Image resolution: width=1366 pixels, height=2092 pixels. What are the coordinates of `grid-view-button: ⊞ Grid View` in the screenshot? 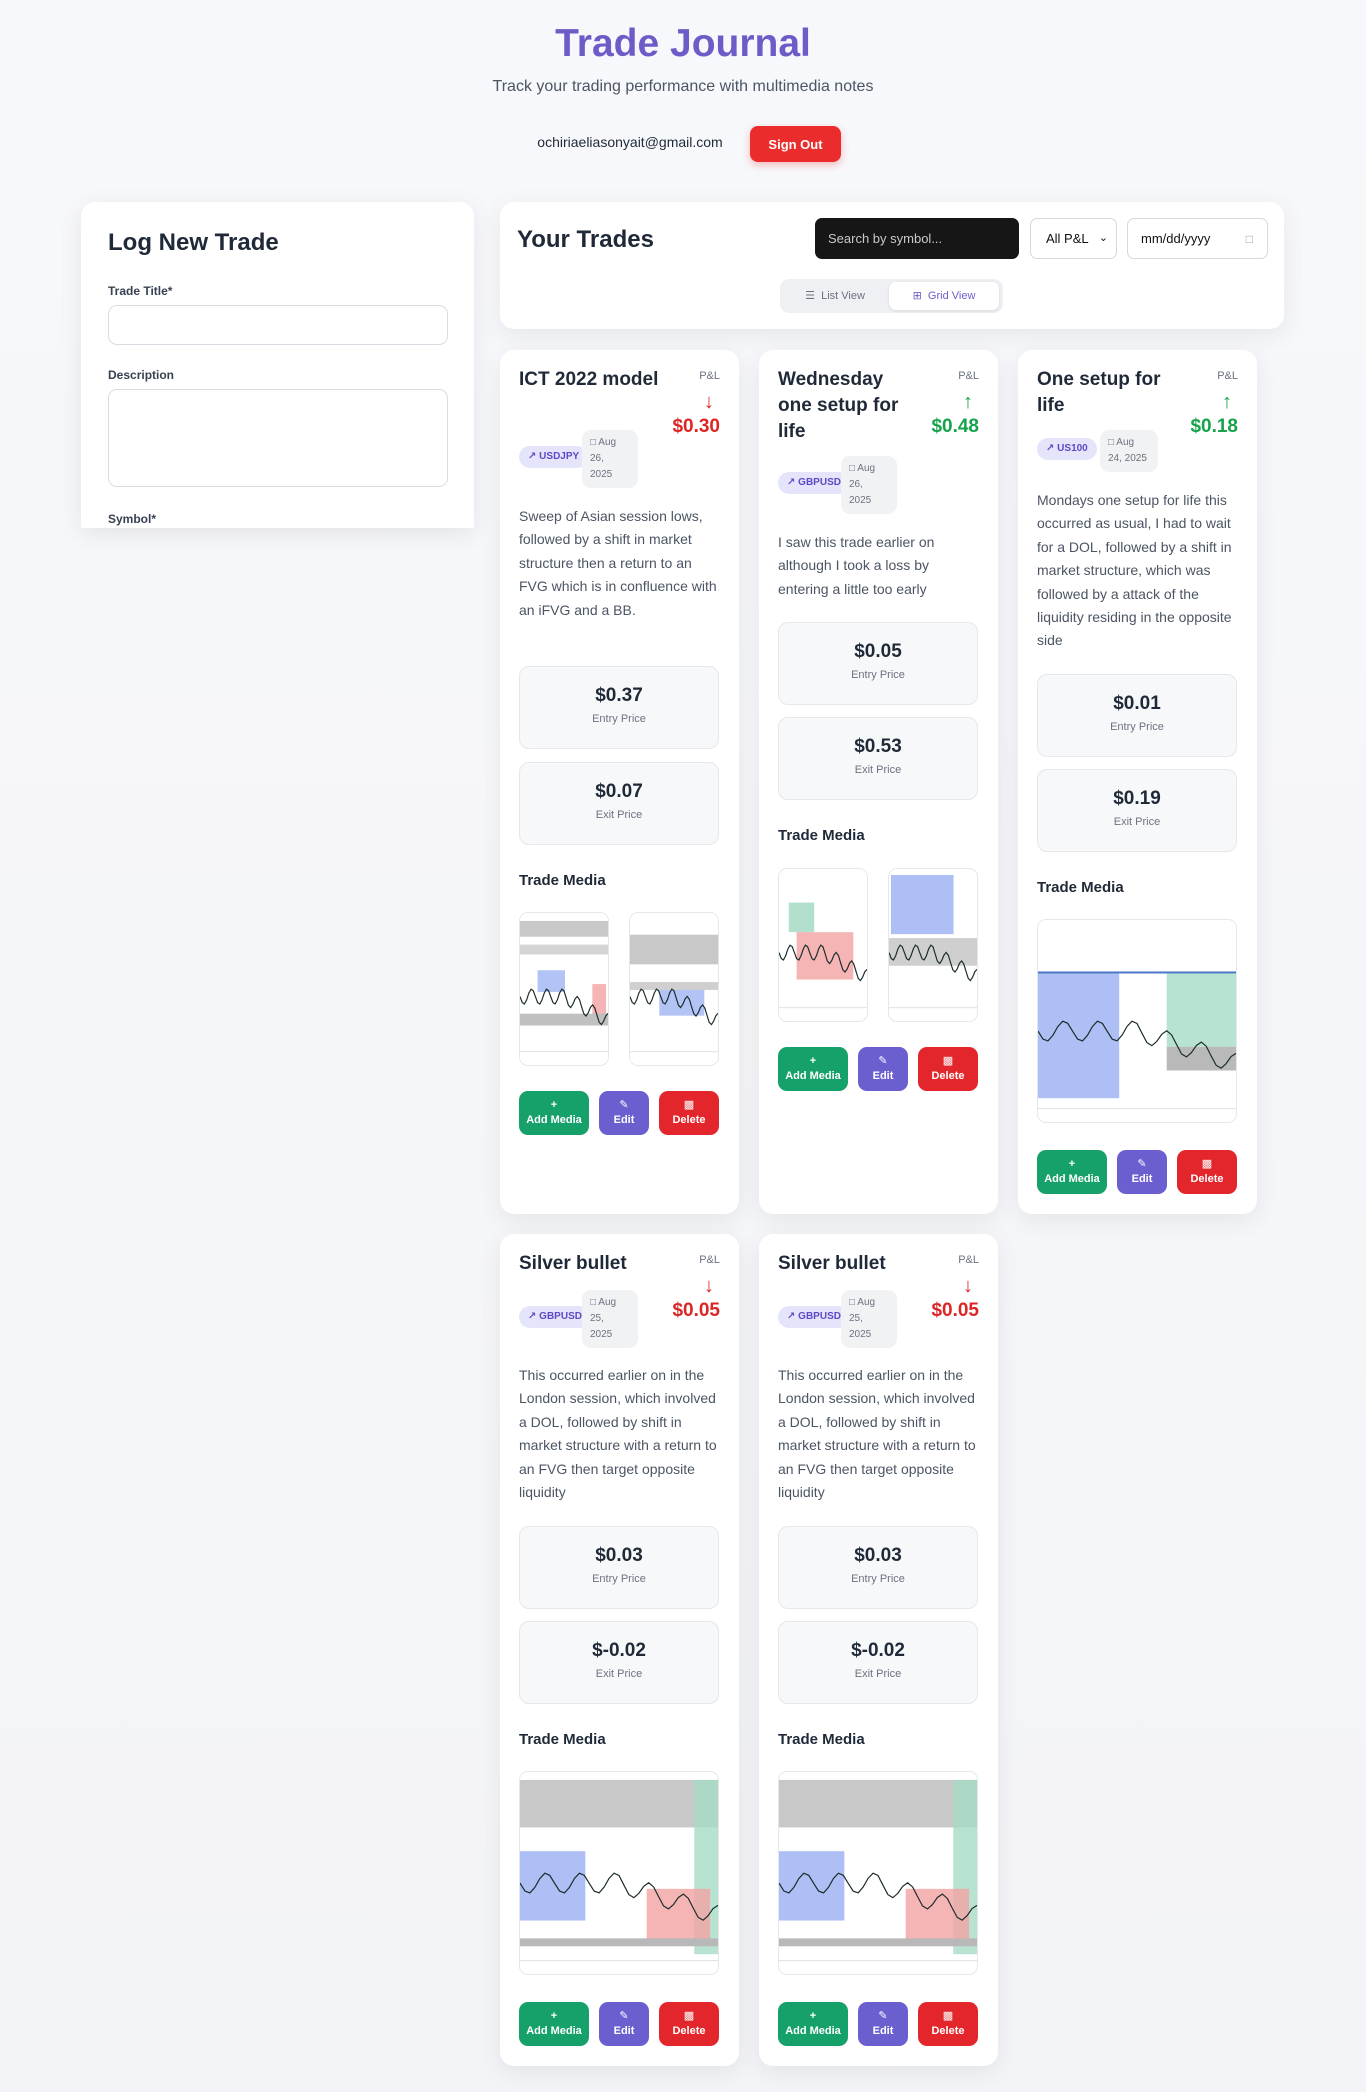 It's located at (944, 296).